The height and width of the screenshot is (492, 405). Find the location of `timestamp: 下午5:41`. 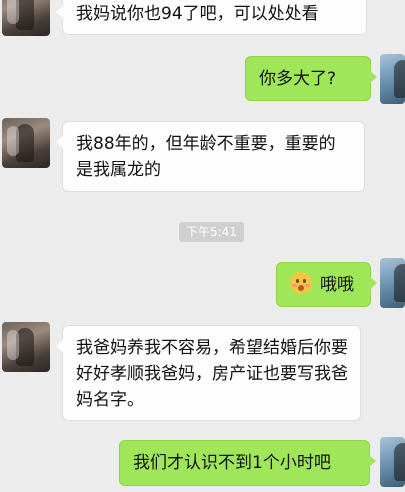

timestamp: 下午5:41 is located at coordinates (211, 232).